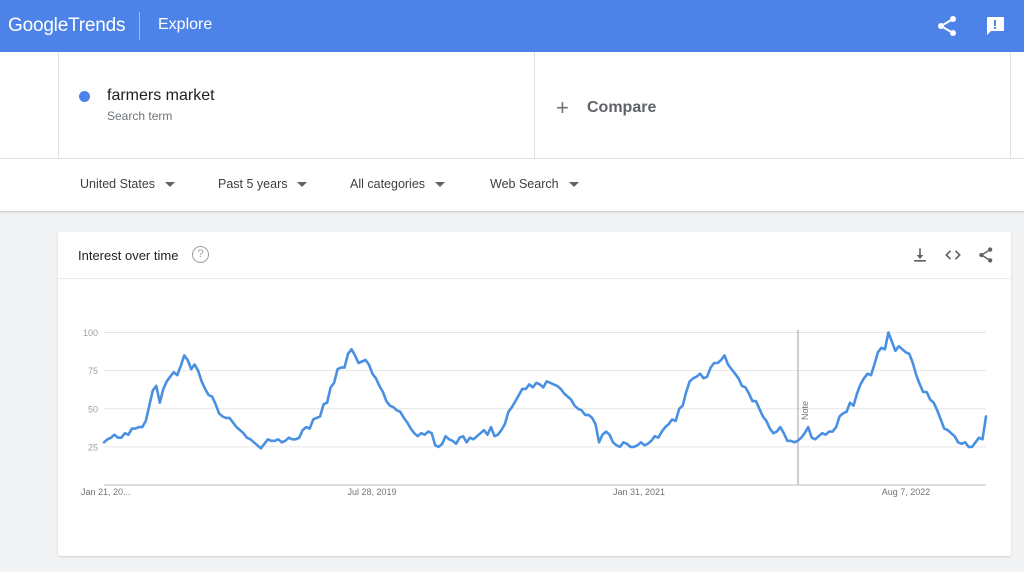 The height and width of the screenshot is (572, 1024). Describe the element at coordinates (93, 409) in the screenshot. I see `y-tick-label: 50` at that location.